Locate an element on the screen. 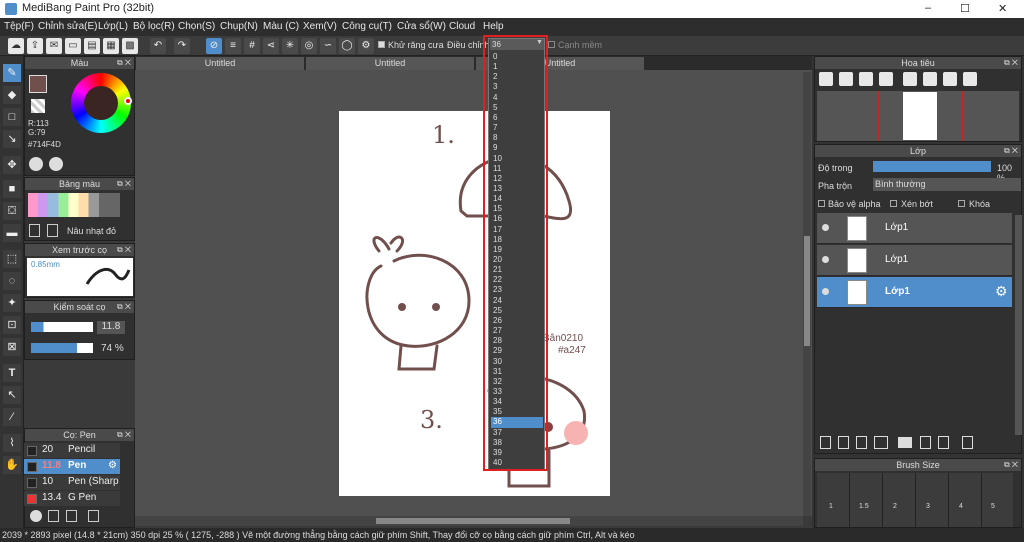 The image size is (1024, 542). fill-rect-icon: ■ is located at coordinates (12, 189).